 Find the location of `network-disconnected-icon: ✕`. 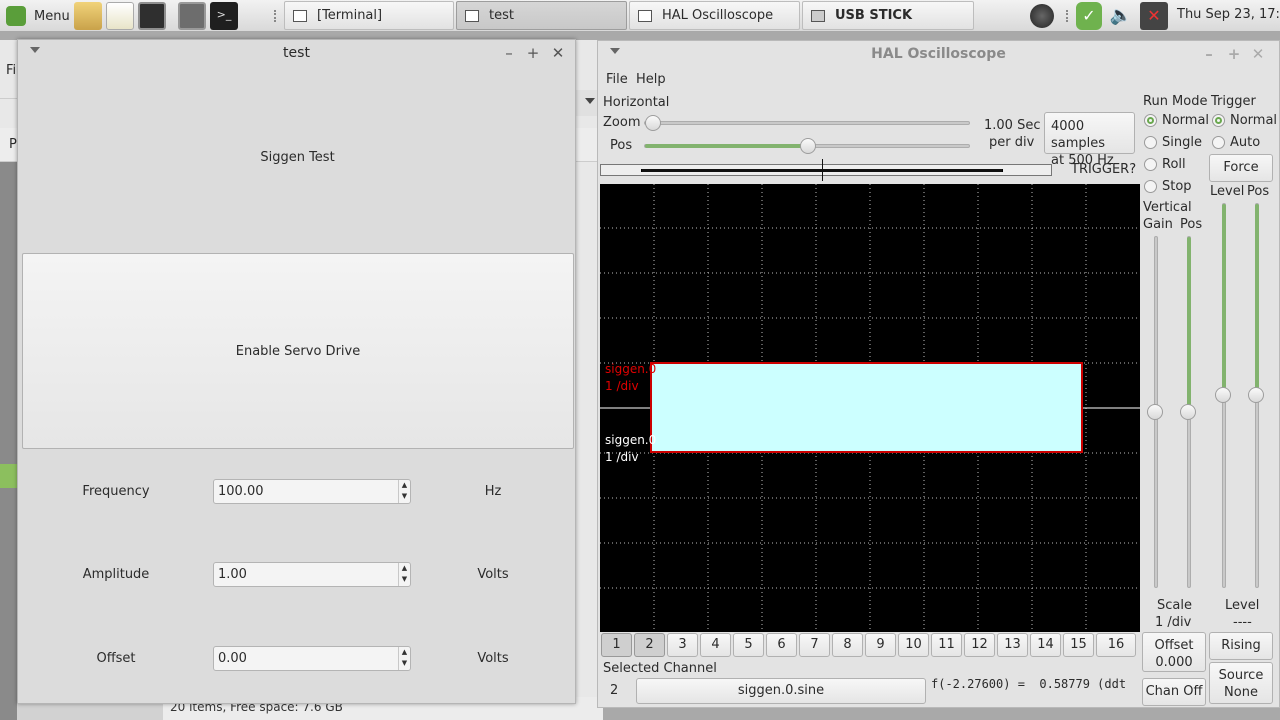

network-disconnected-icon: ✕ is located at coordinates (1154, 16).